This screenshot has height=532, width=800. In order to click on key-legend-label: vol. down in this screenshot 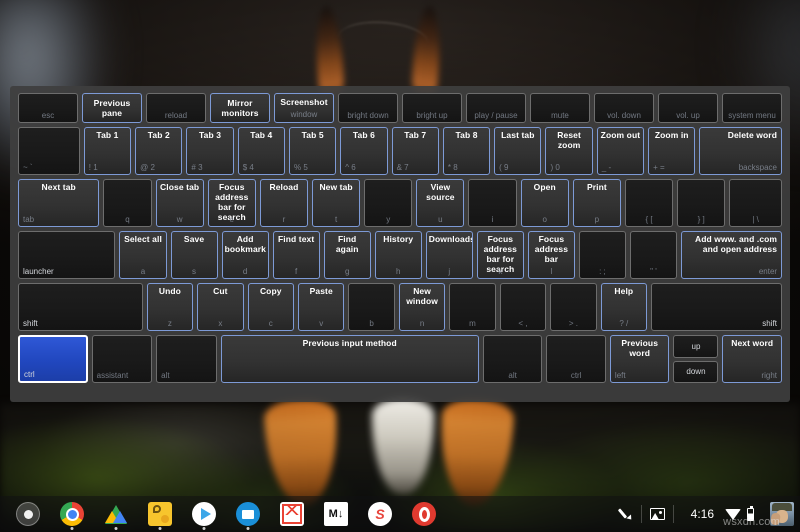, I will do `click(624, 115)`.